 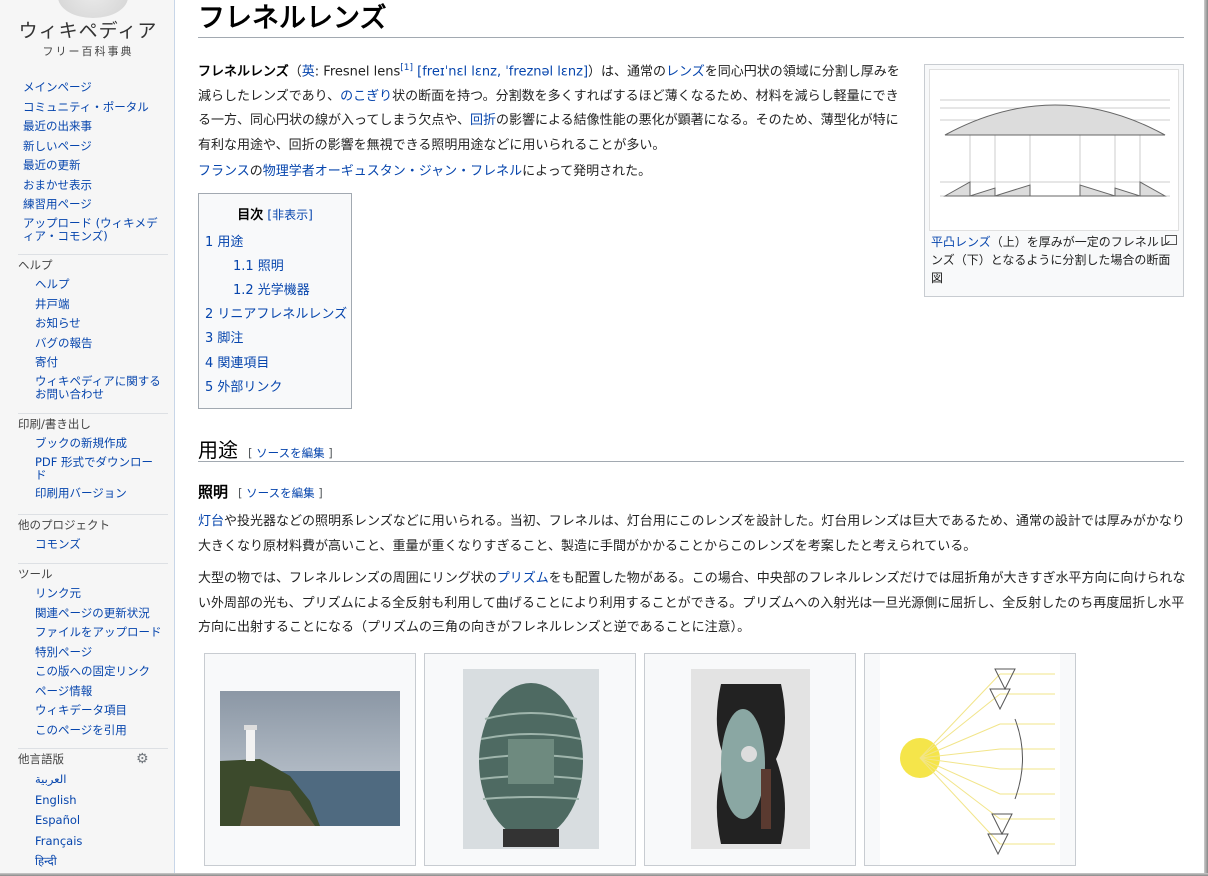 I want to click on lang-item: Français, so click(x=101, y=841).